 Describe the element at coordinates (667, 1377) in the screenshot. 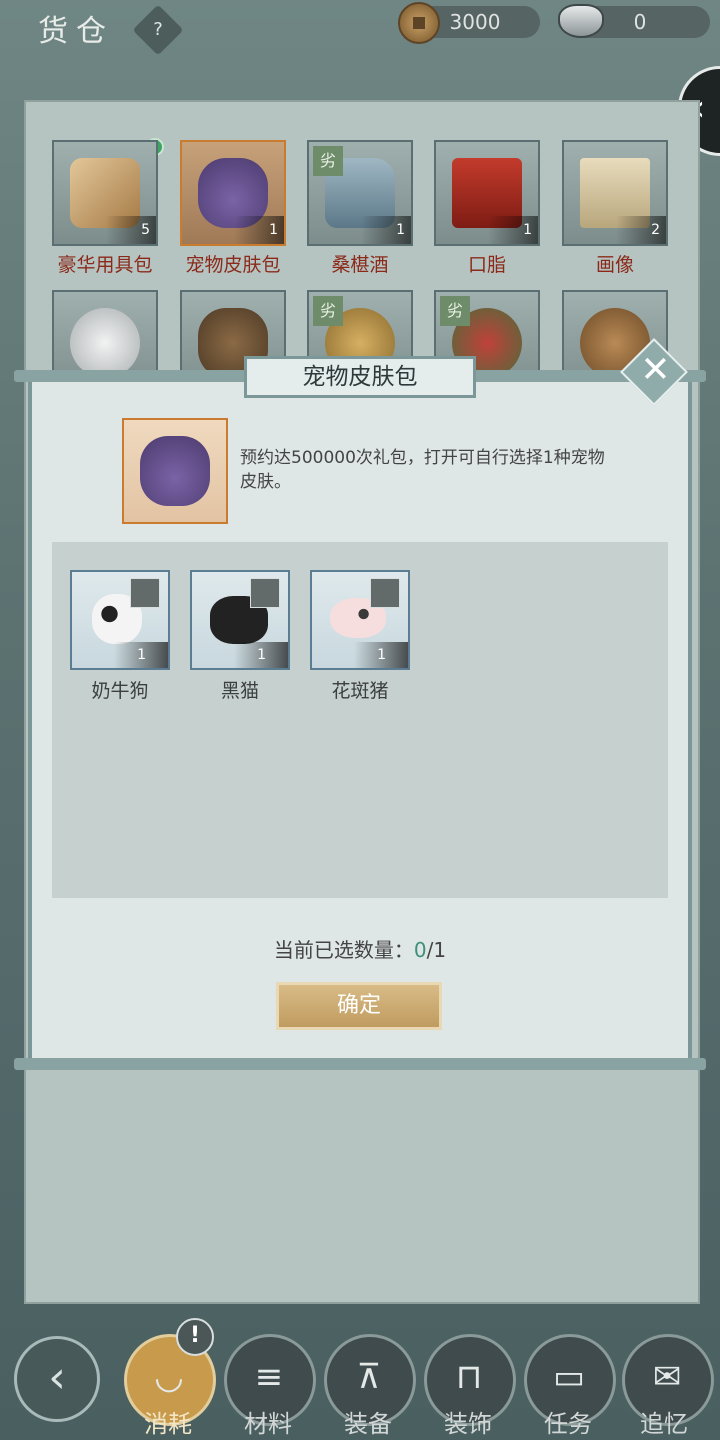

I see `letter-icon: ✉` at that location.